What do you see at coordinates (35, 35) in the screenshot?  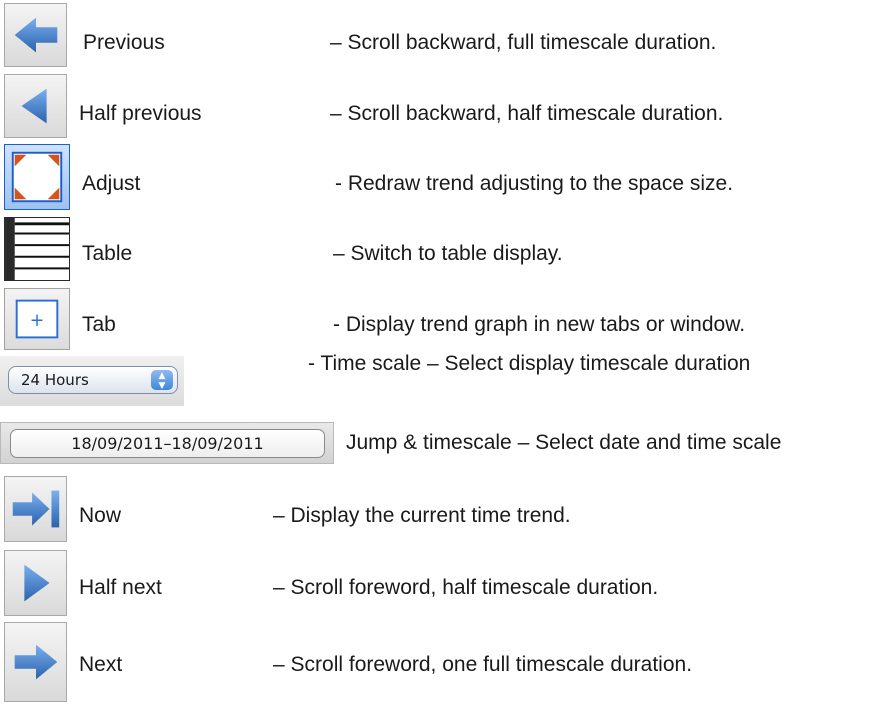 I see `arrow-left-icon` at bounding box center [35, 35].